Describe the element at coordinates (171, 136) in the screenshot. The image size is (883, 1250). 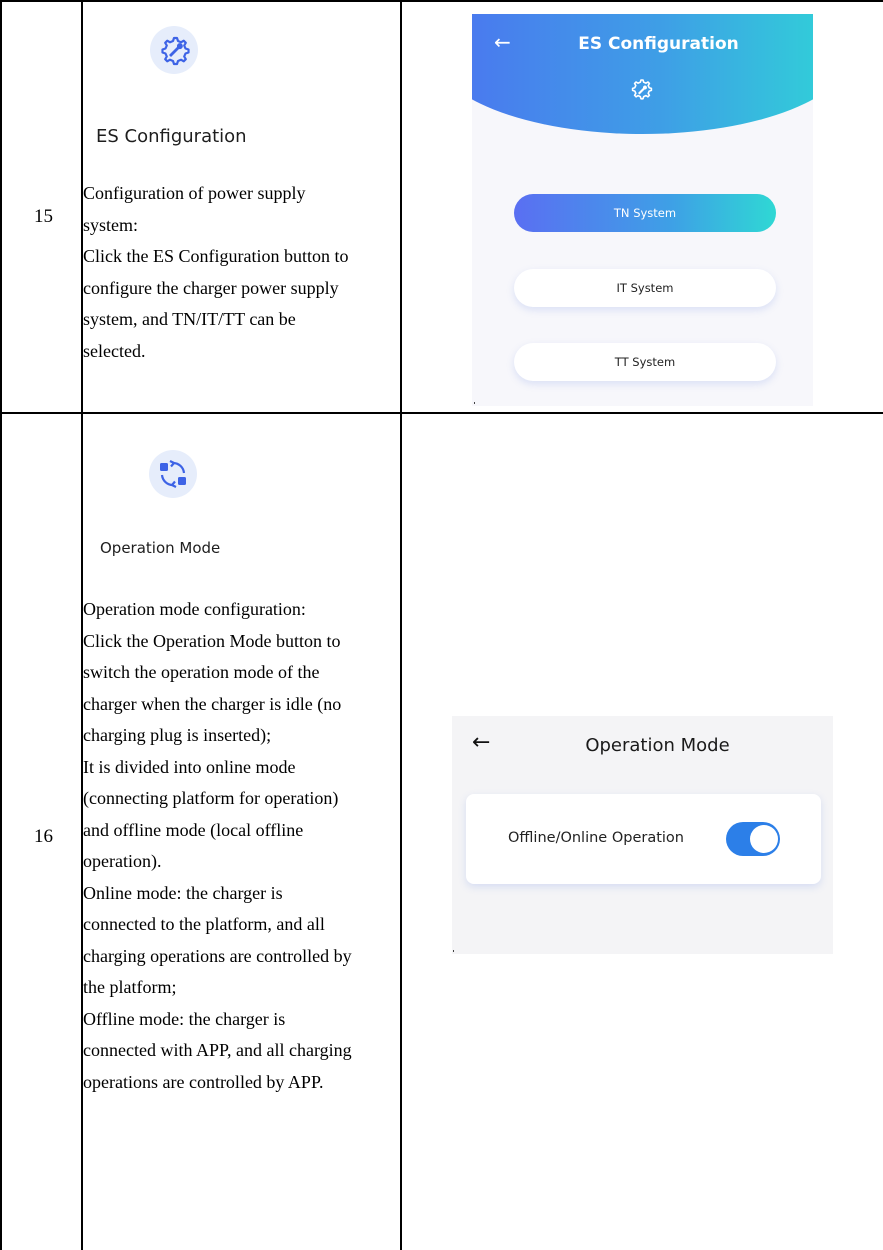
I see `feature-title-es-configuration: ES Configuration` at that location.